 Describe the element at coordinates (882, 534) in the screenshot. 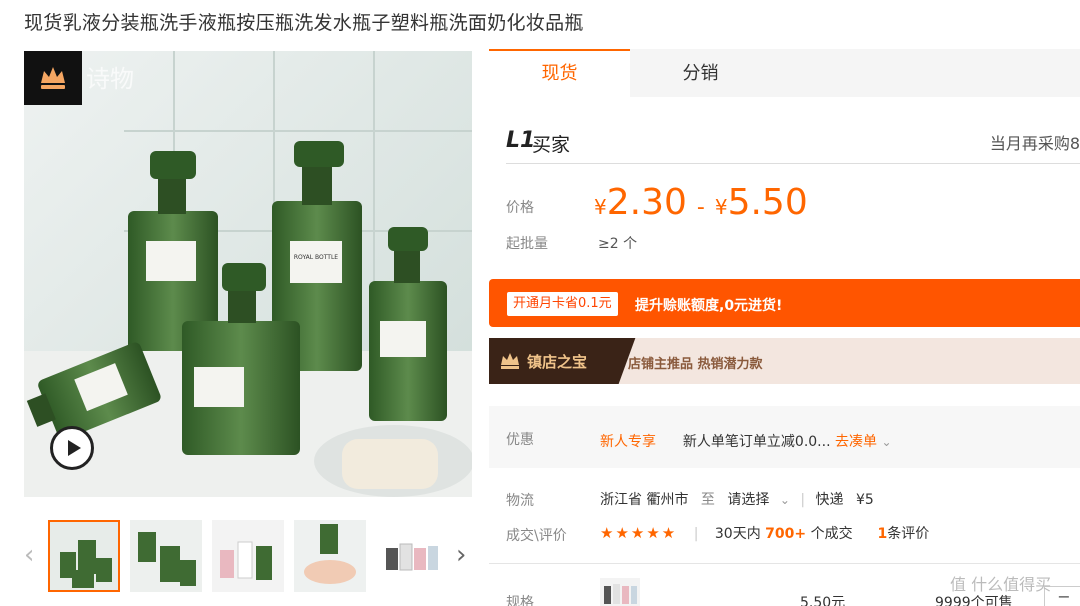

I see `review-count: 1` at that location.